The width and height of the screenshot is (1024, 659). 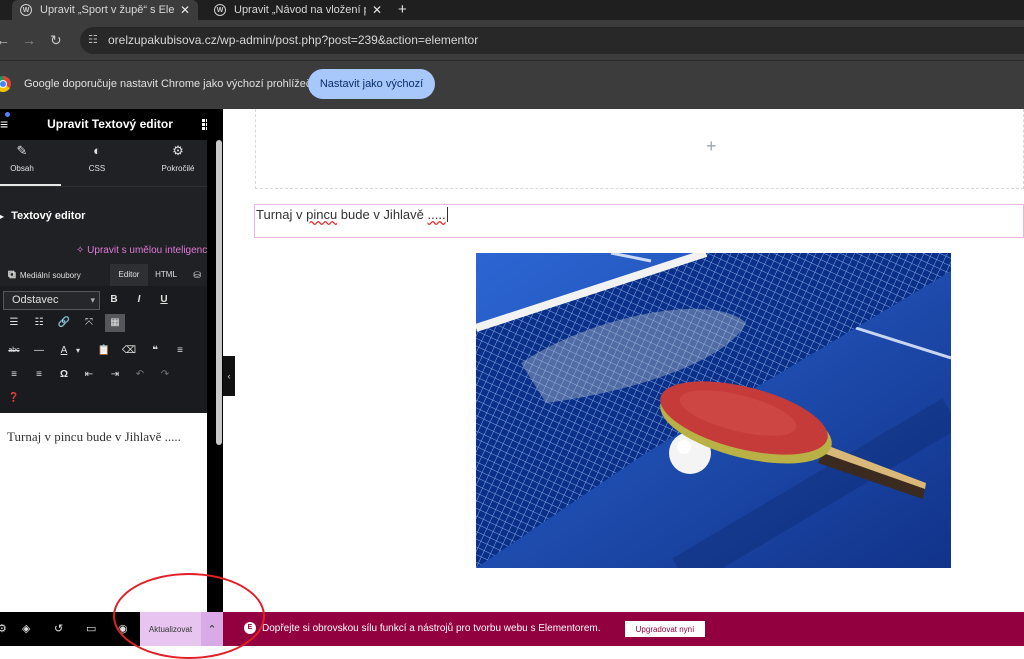 I want to click on editor-html-tab: HTML, so click(x=166, y=275).